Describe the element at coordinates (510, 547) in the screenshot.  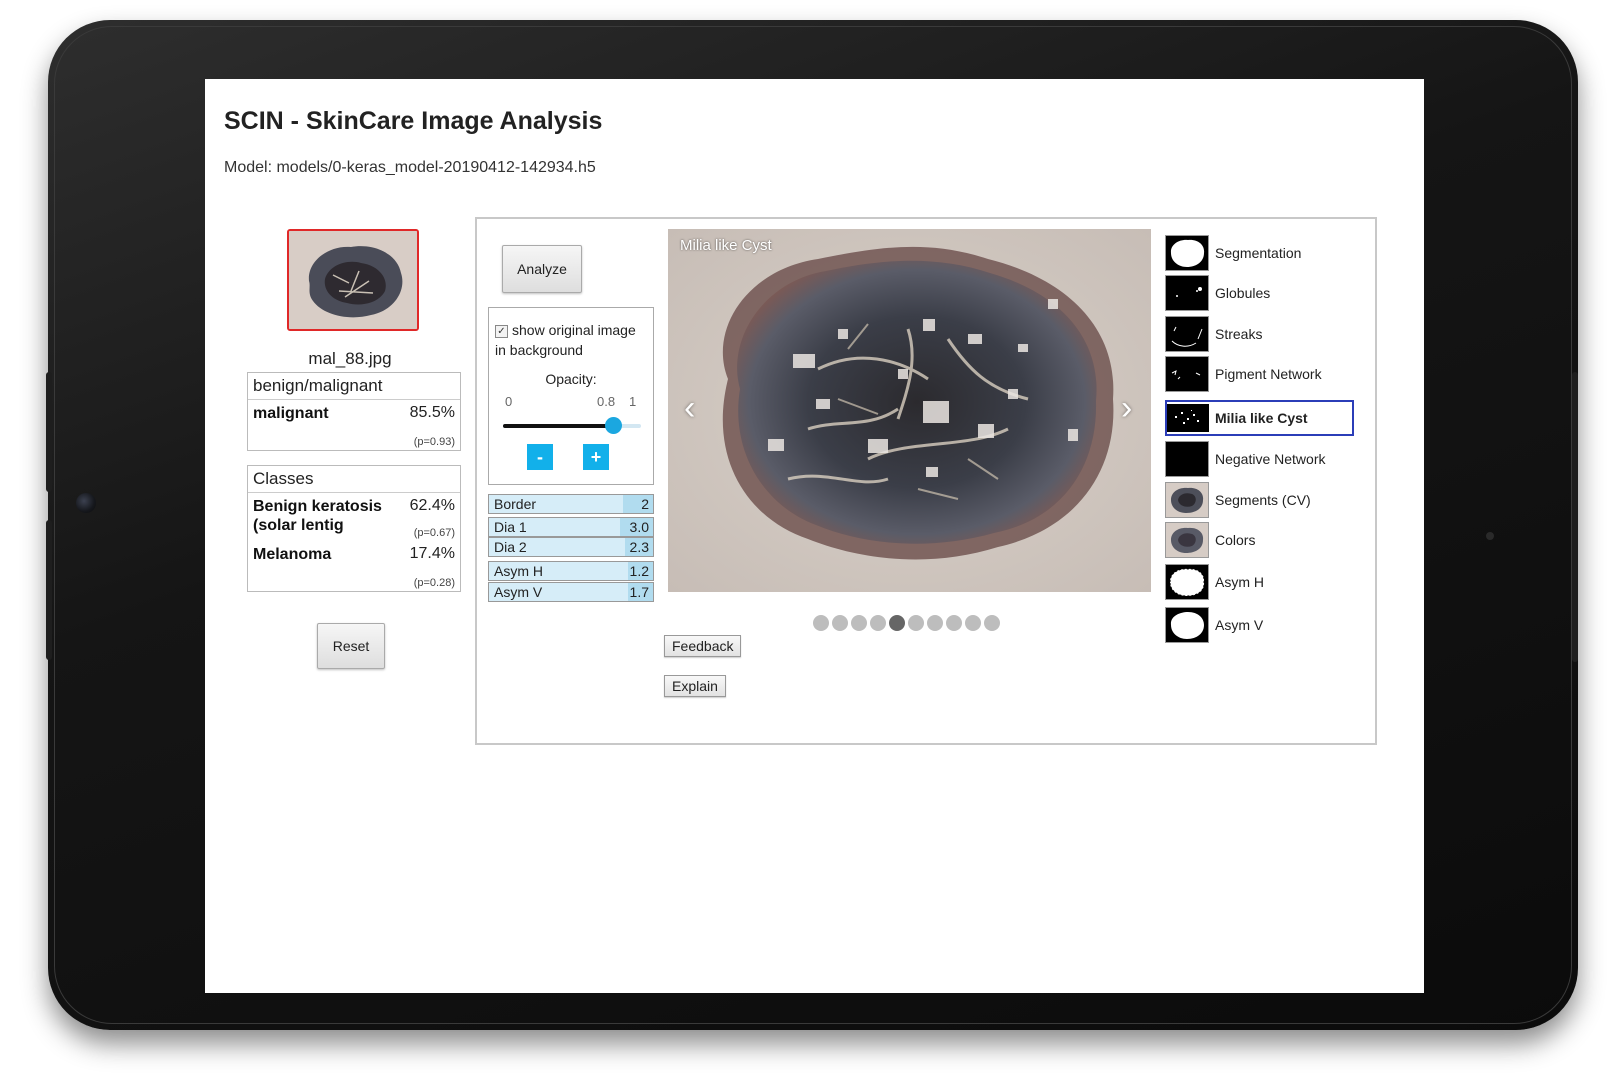
I see `metric-label: Dia 2` at that location.